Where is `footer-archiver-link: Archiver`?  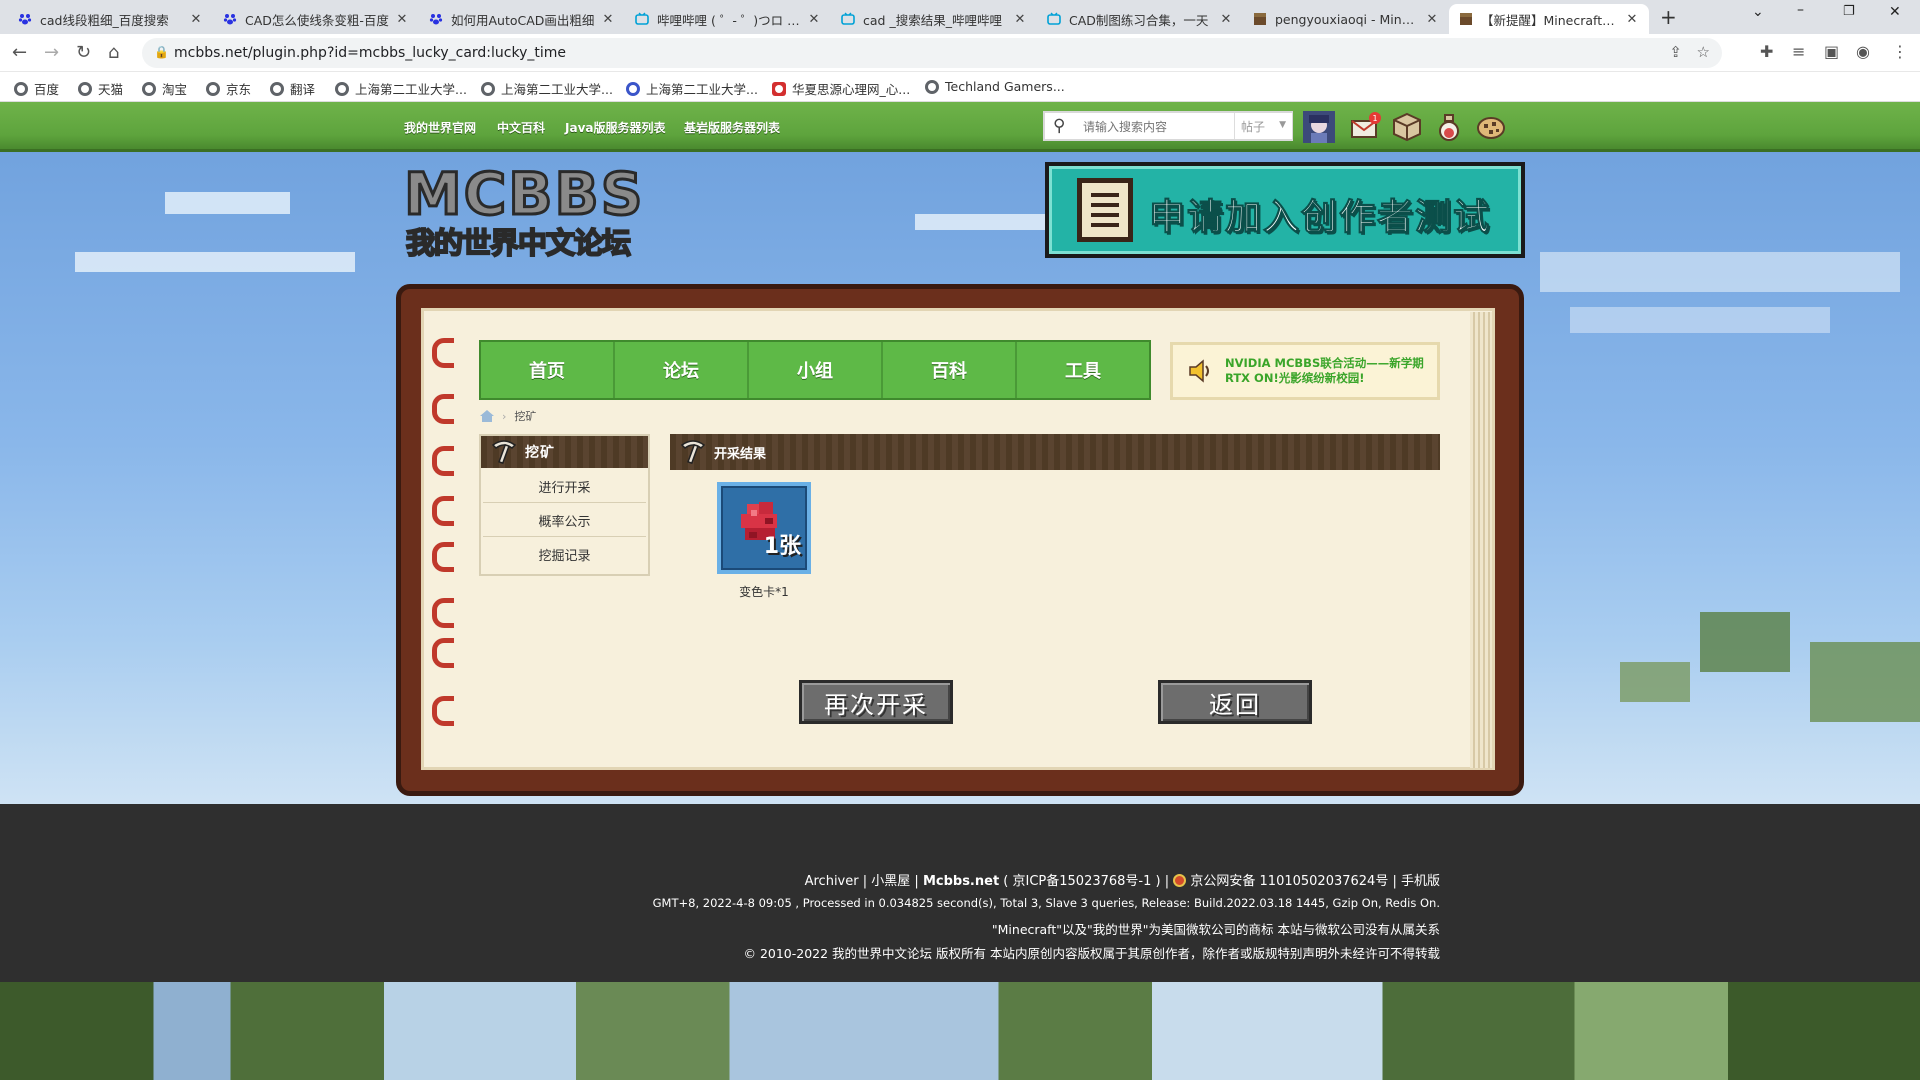
footer-archiver-link: Archiver is located at coordinates (832, 881).